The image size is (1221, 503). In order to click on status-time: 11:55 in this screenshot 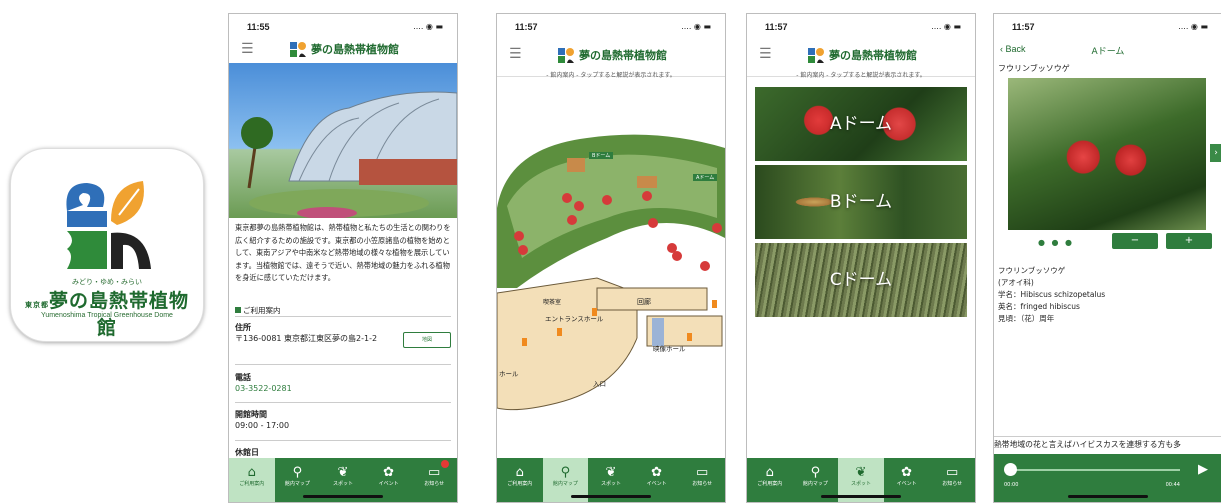, I will do `click(258, 27)`.